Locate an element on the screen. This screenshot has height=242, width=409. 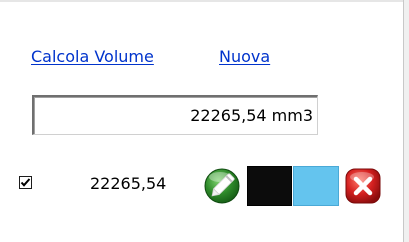
volume-result-field: 22265,54 mm3 is located at coordinates (175, 115).